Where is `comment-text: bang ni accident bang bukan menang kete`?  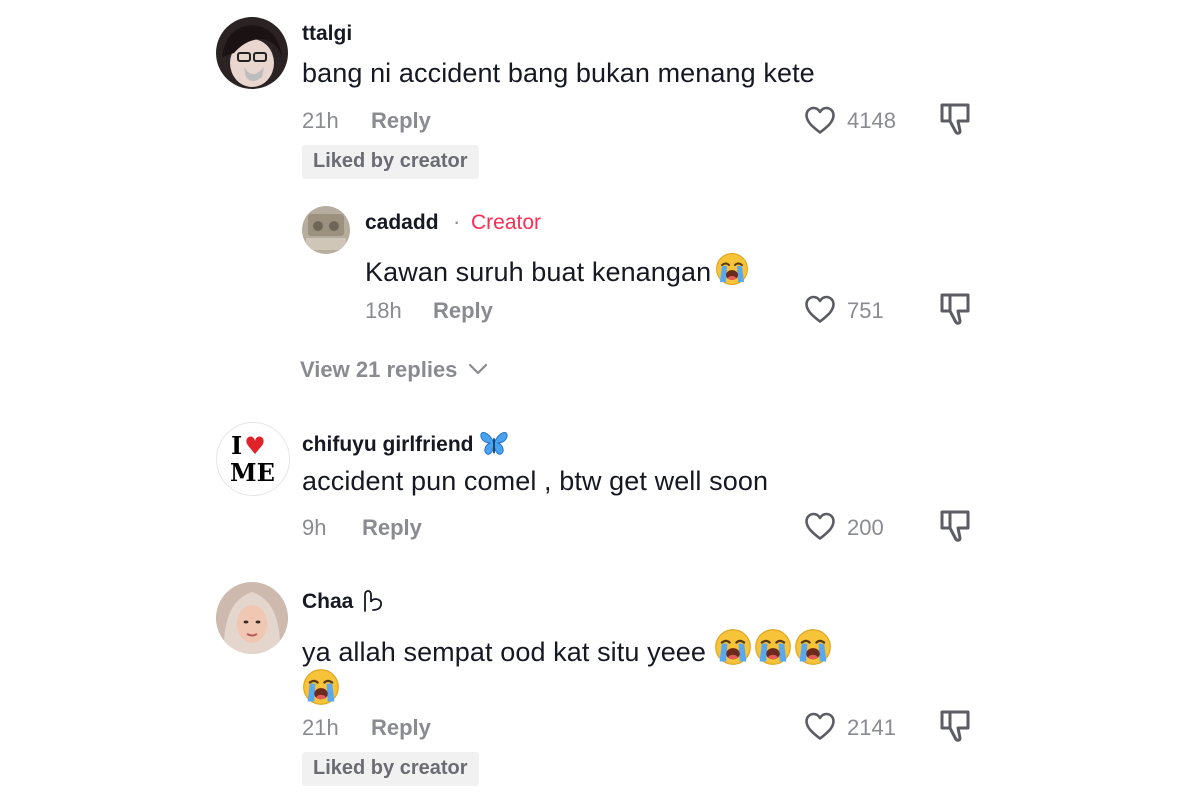
comment-text: bang ni accident bang bukan menang kete is located at coordinates (558, 73).